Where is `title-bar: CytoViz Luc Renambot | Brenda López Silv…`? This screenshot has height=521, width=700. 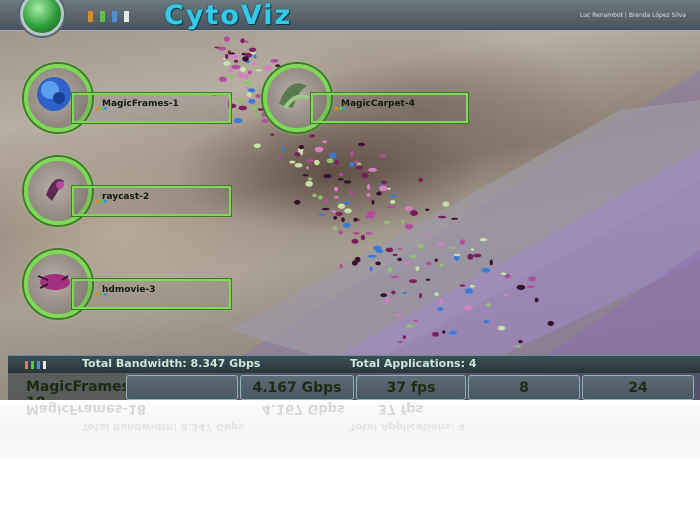 title-bar: CytoViz Luc Renambot | Brenda López Silv… is located at coordinates (350, 18).